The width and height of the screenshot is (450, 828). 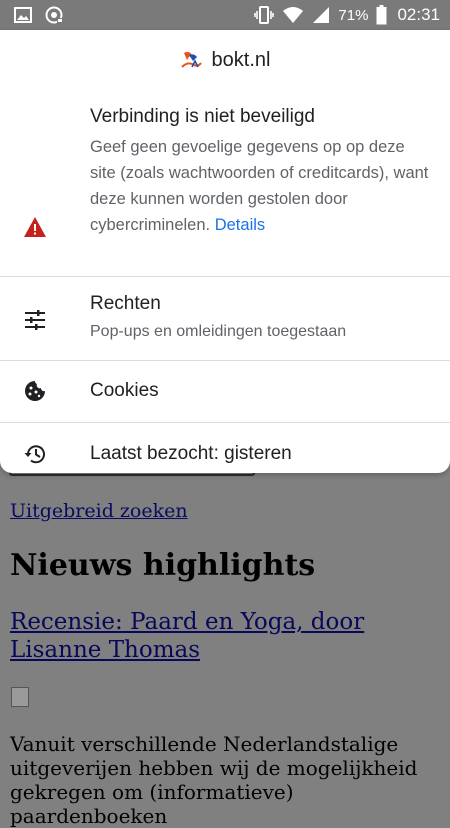 I want to click on popup-header: bokt.nl, so click(x=225, y=60).